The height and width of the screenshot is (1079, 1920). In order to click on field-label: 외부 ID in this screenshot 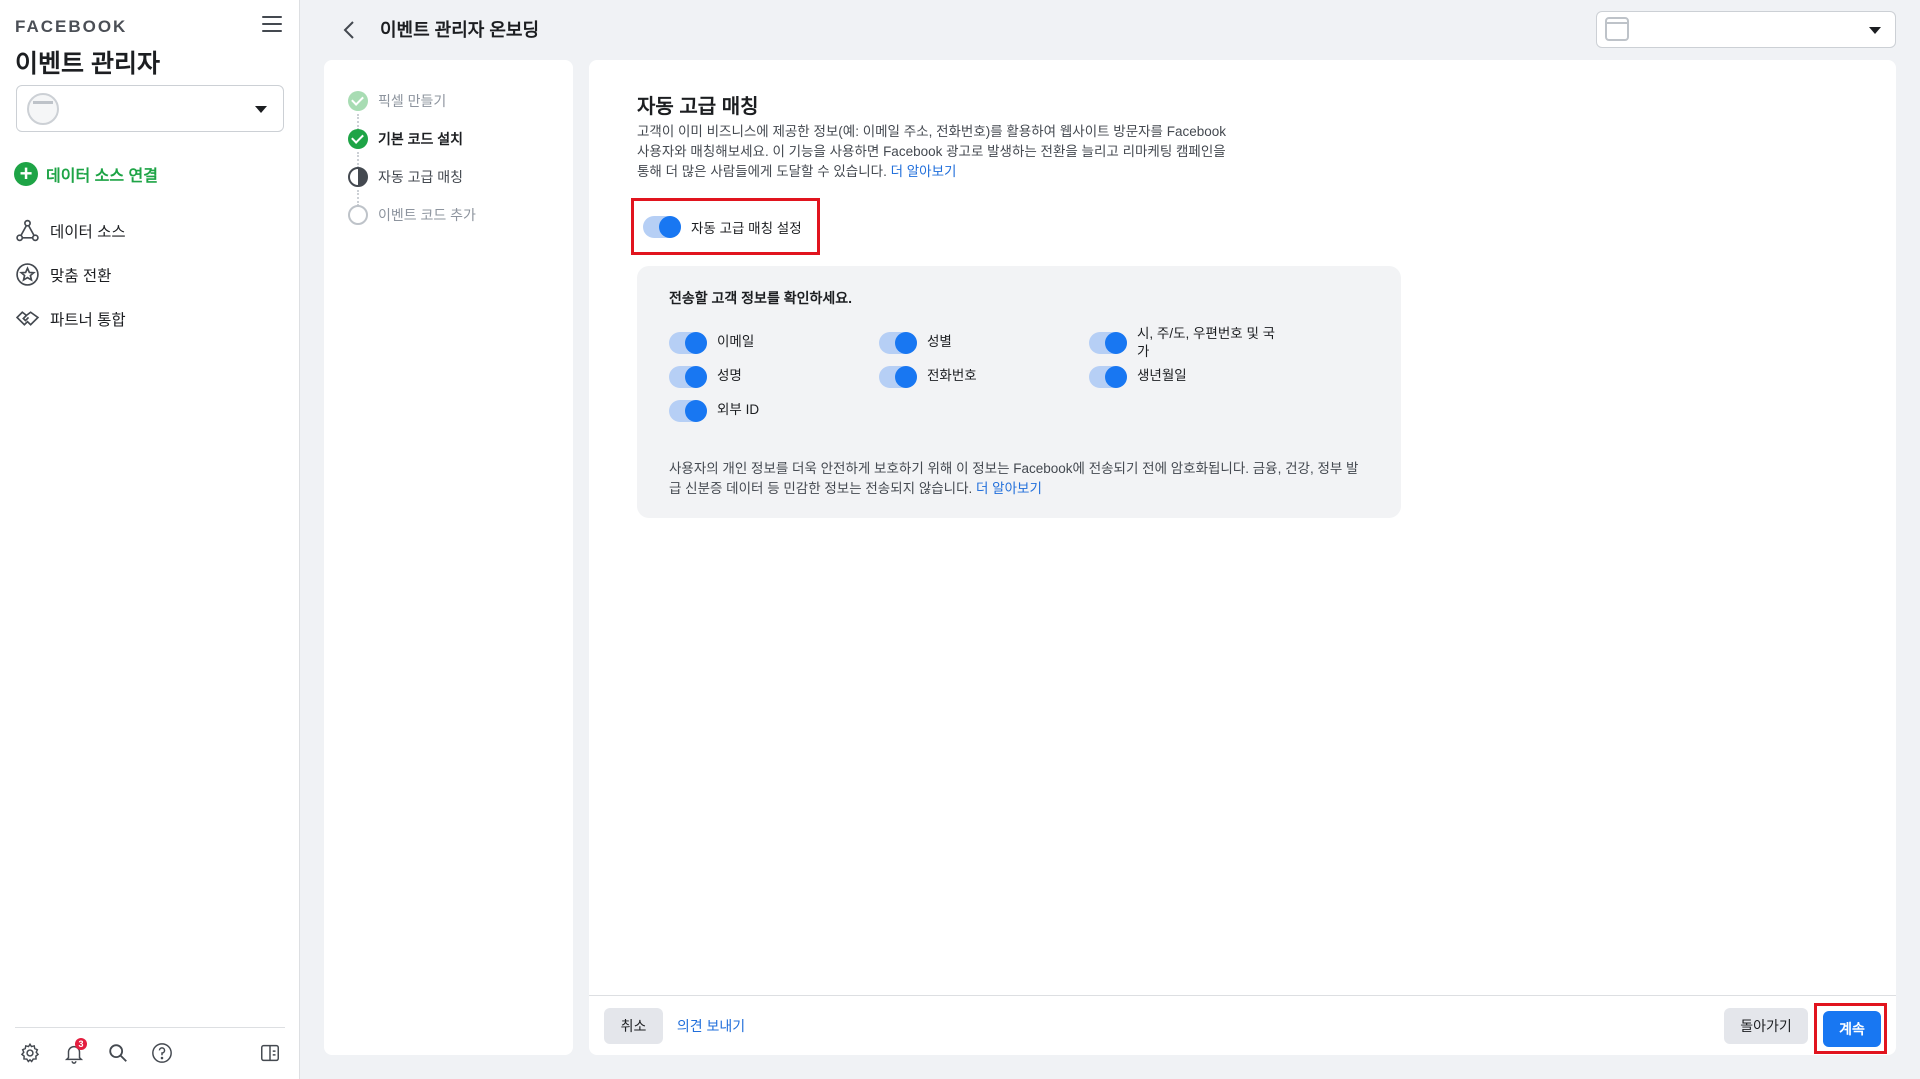, I will do `click(738, 409)`.